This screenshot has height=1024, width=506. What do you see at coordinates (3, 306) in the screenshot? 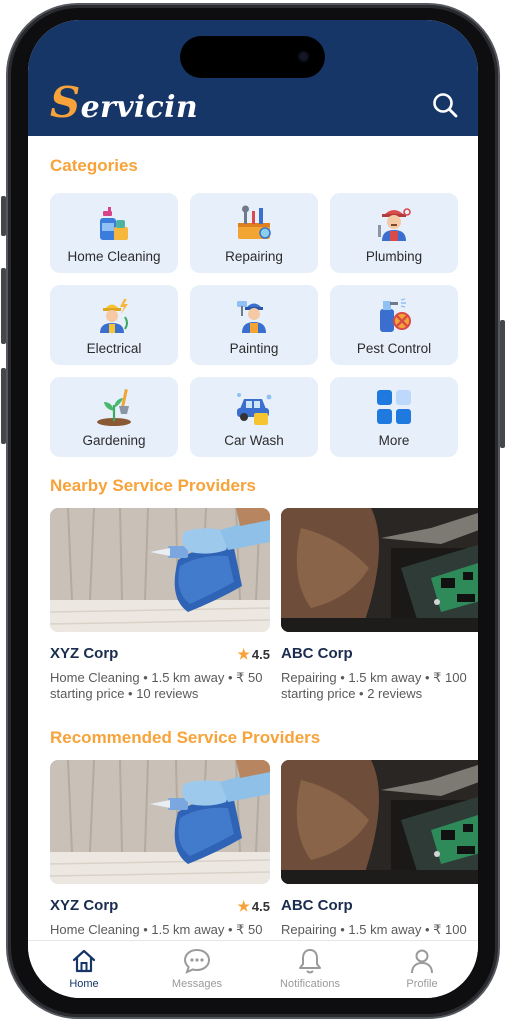
I see `volume-up-button` at bounding box center [3, 306].